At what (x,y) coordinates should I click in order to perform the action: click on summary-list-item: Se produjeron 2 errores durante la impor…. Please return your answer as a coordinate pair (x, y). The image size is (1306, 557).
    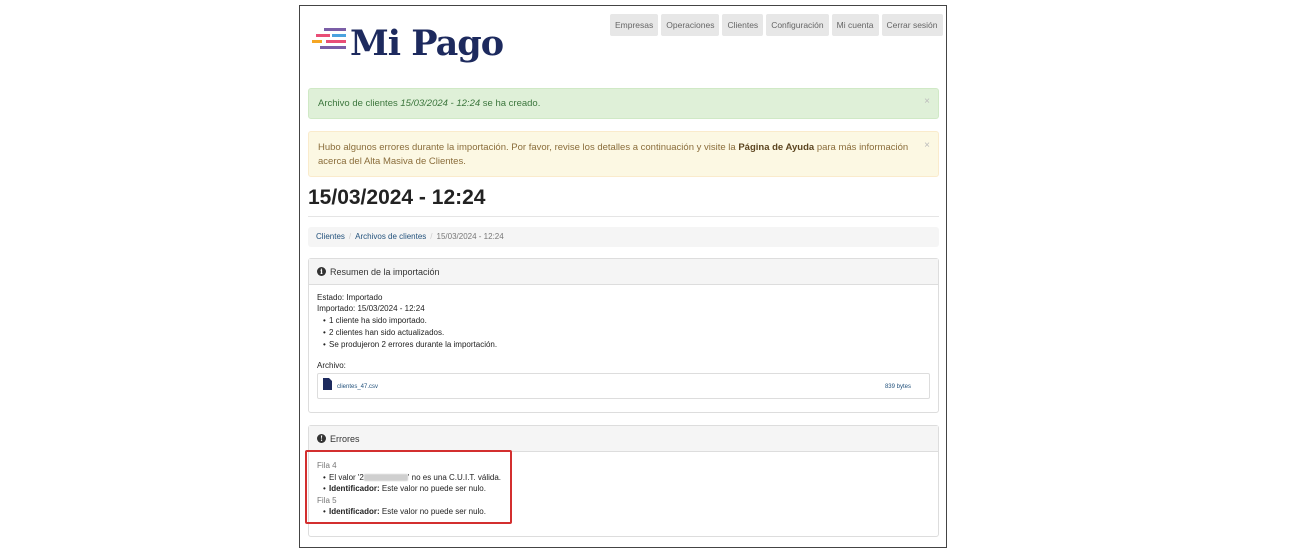
    Looking at the image, I should click on (626, 345).